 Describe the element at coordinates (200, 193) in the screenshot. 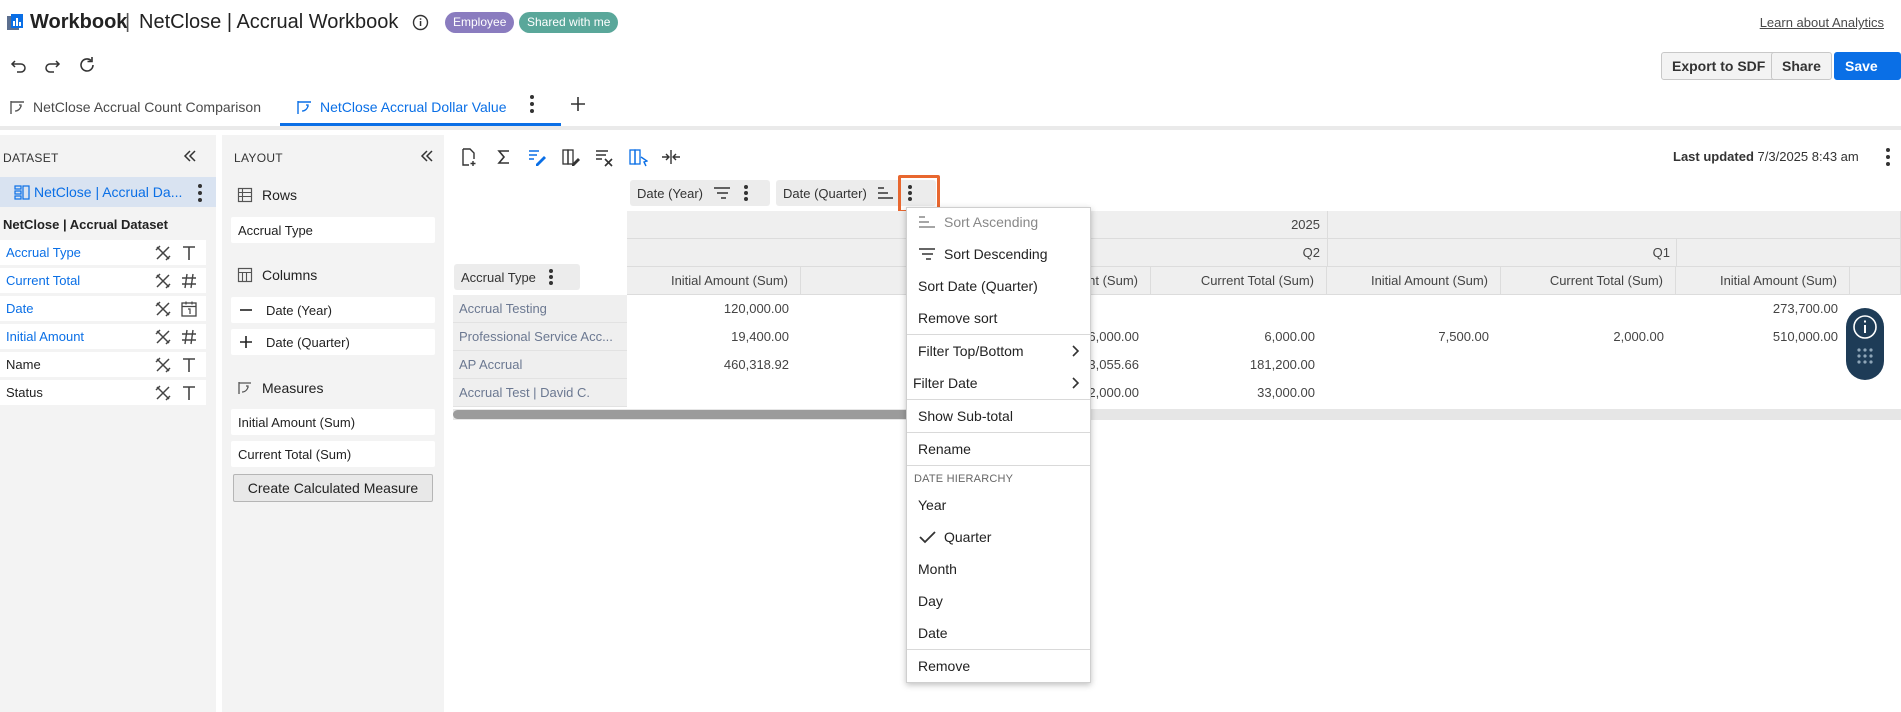

I see `dataset-options-icon` at that location.